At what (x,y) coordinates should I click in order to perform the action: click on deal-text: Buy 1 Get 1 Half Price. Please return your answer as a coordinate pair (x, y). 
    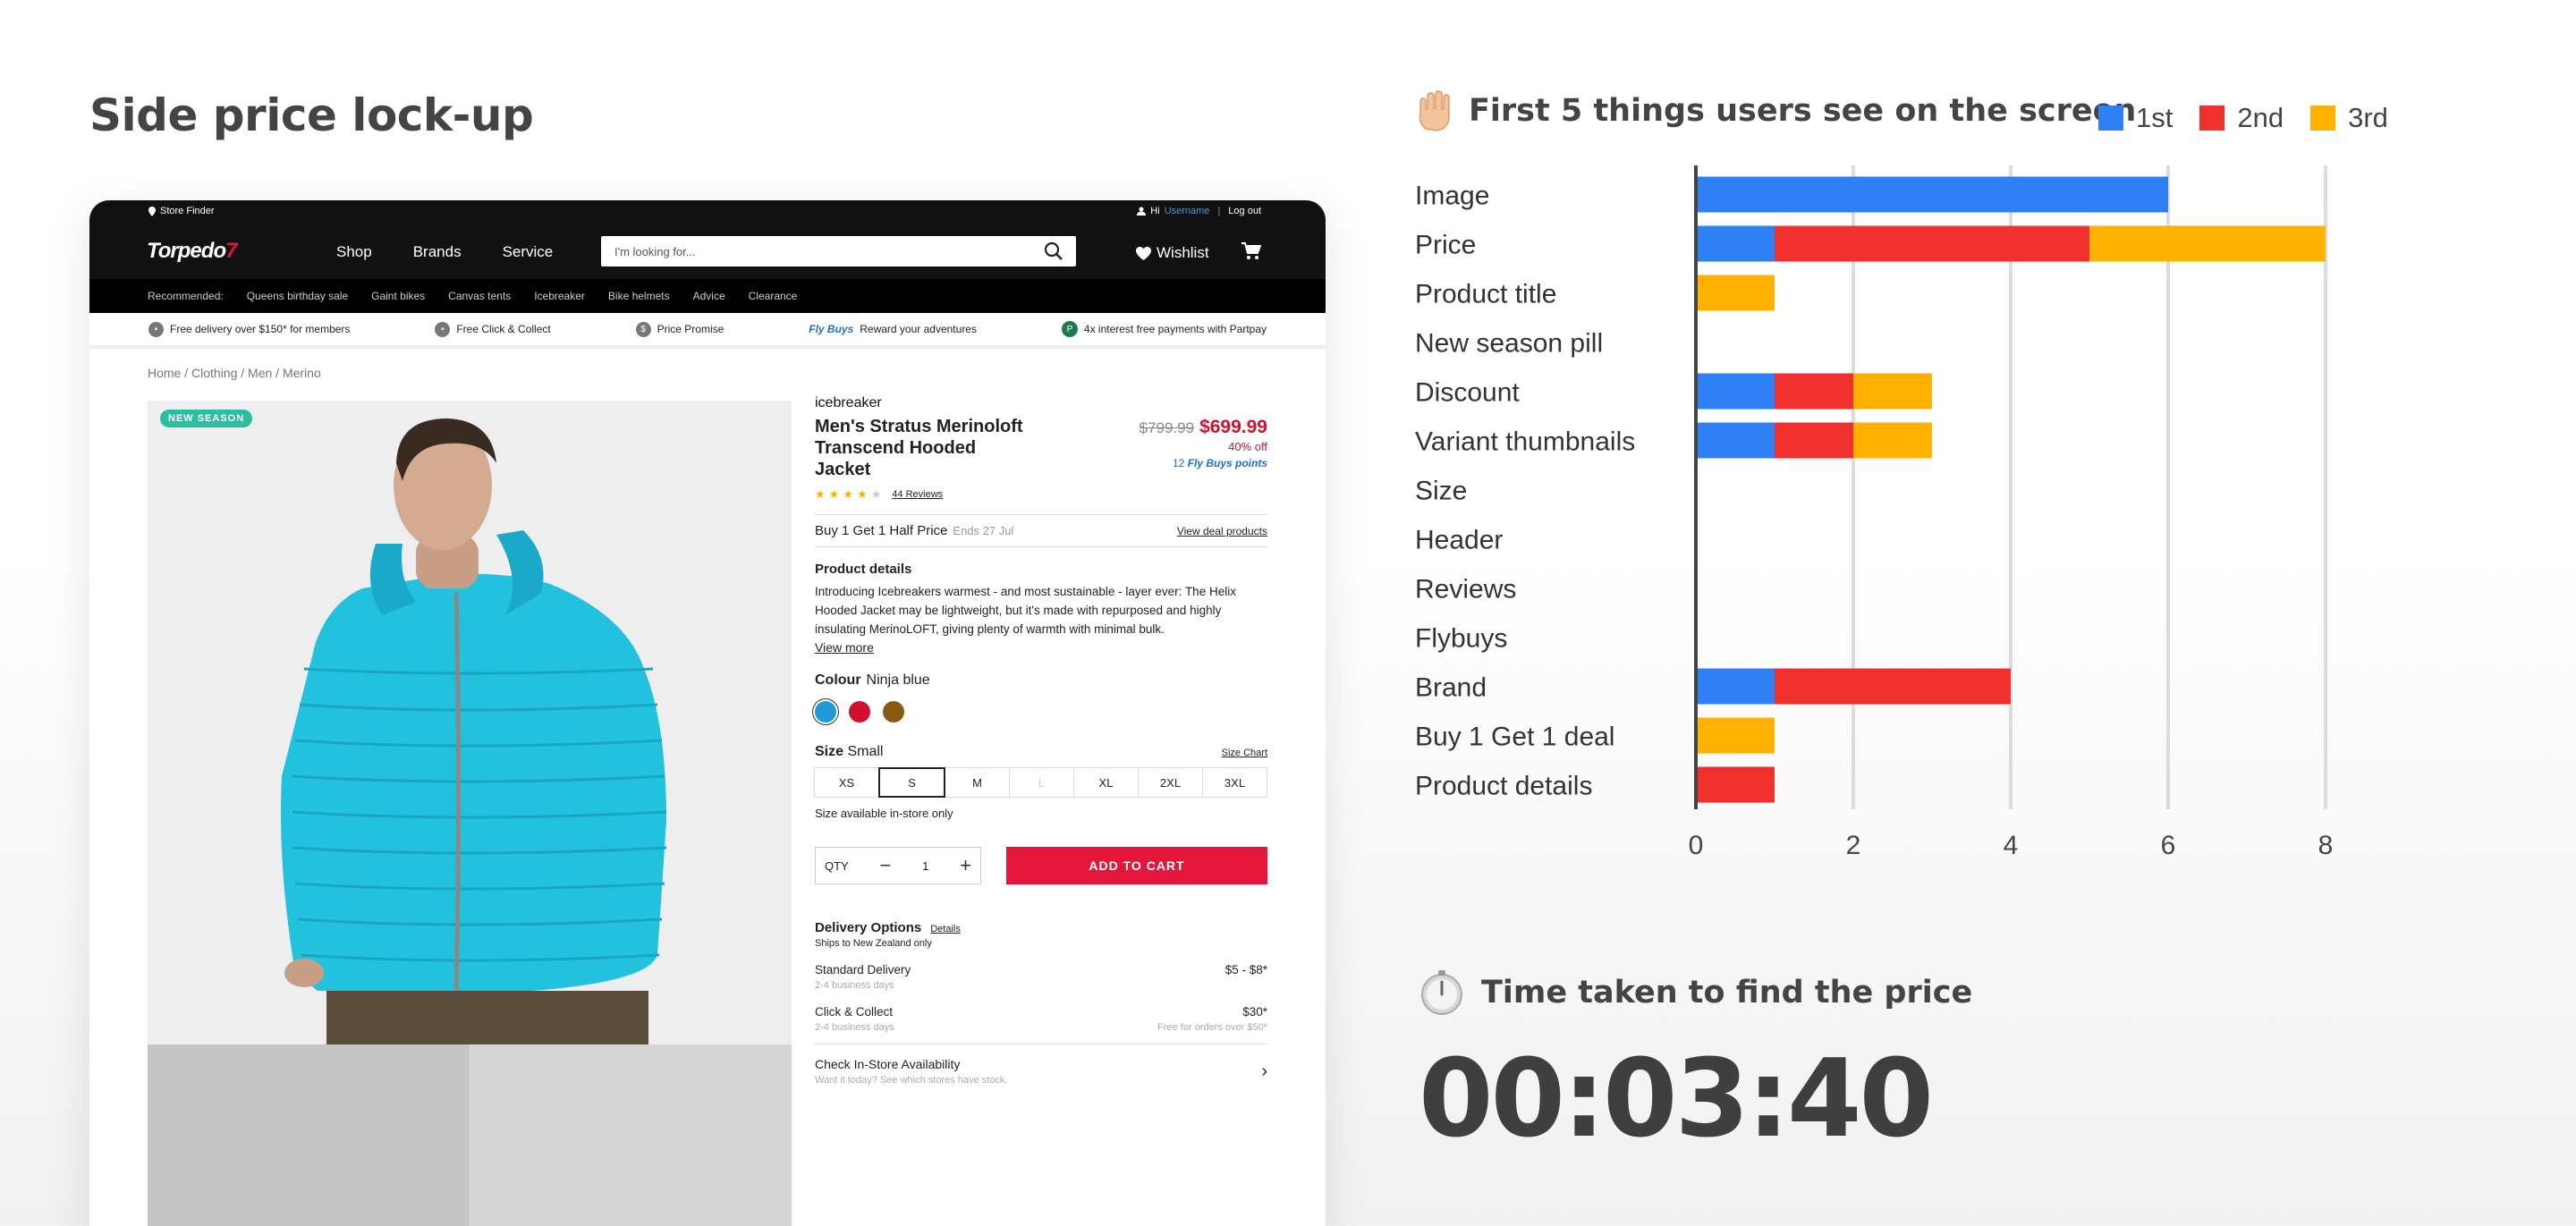
    Looking at the image, I should click on (881, 530).